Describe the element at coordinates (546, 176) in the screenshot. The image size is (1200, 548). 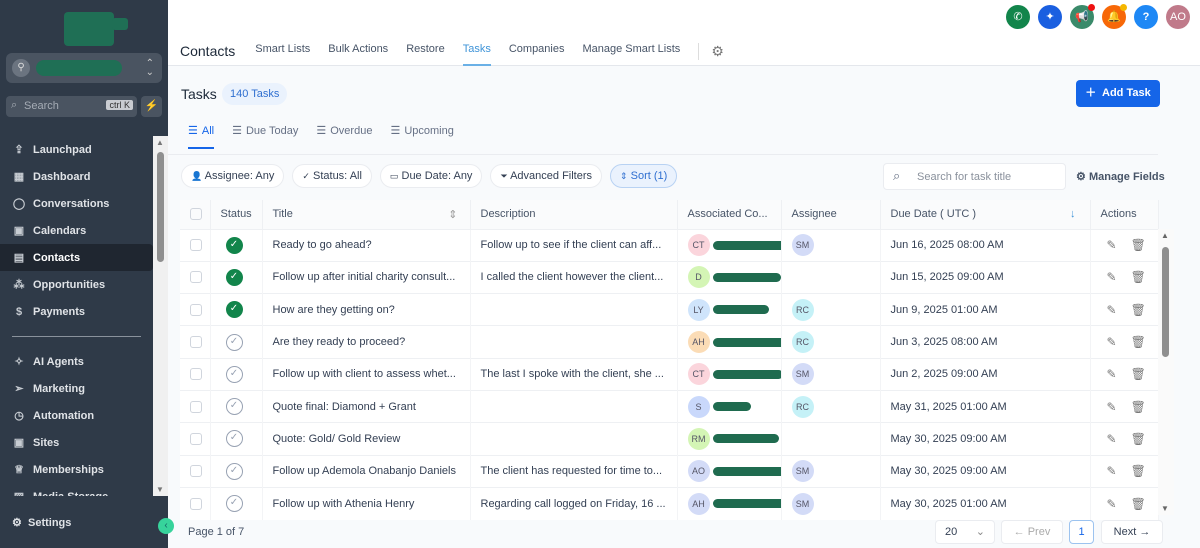
I see `advanced-filters-filter: ⏷ Advanced Filters` at that location.